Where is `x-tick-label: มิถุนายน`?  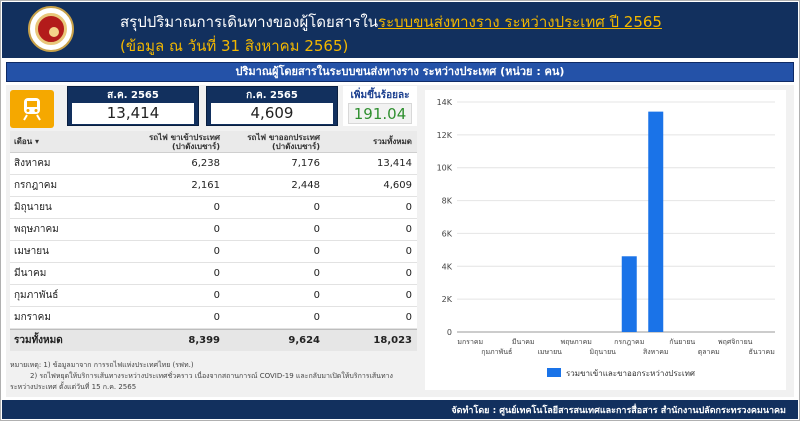
x-tick-label: มิถุนายน is located at coordinates (603, 352).